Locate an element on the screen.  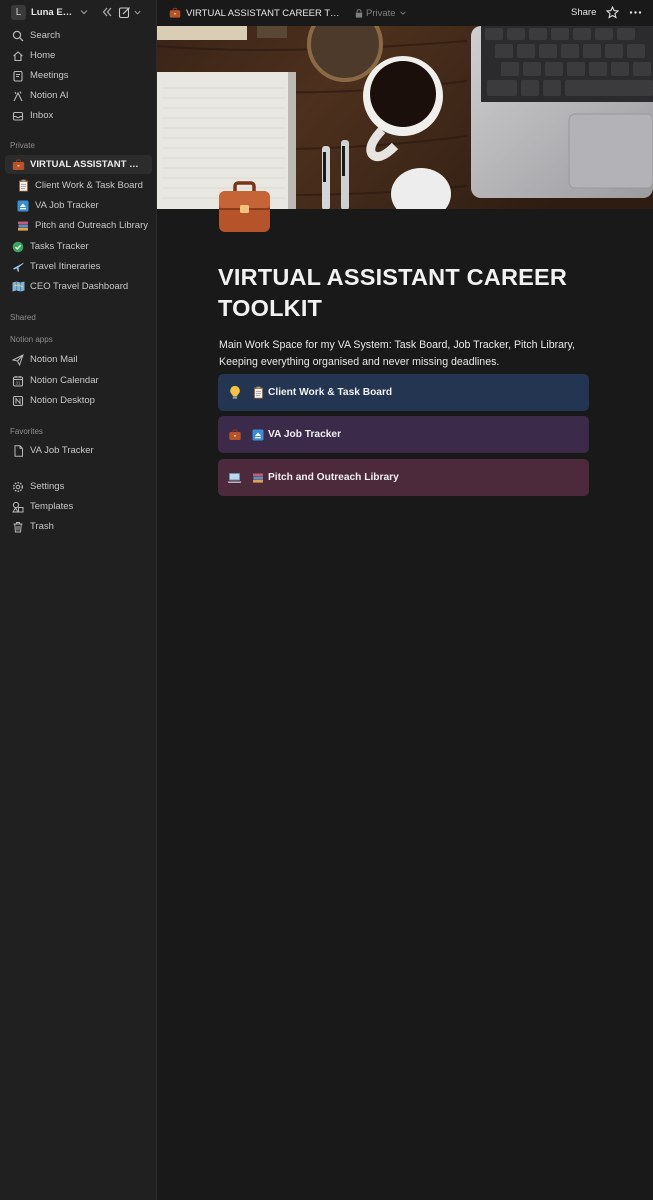
sidebar-item-label: Trash is located at coordinates (42, 526).